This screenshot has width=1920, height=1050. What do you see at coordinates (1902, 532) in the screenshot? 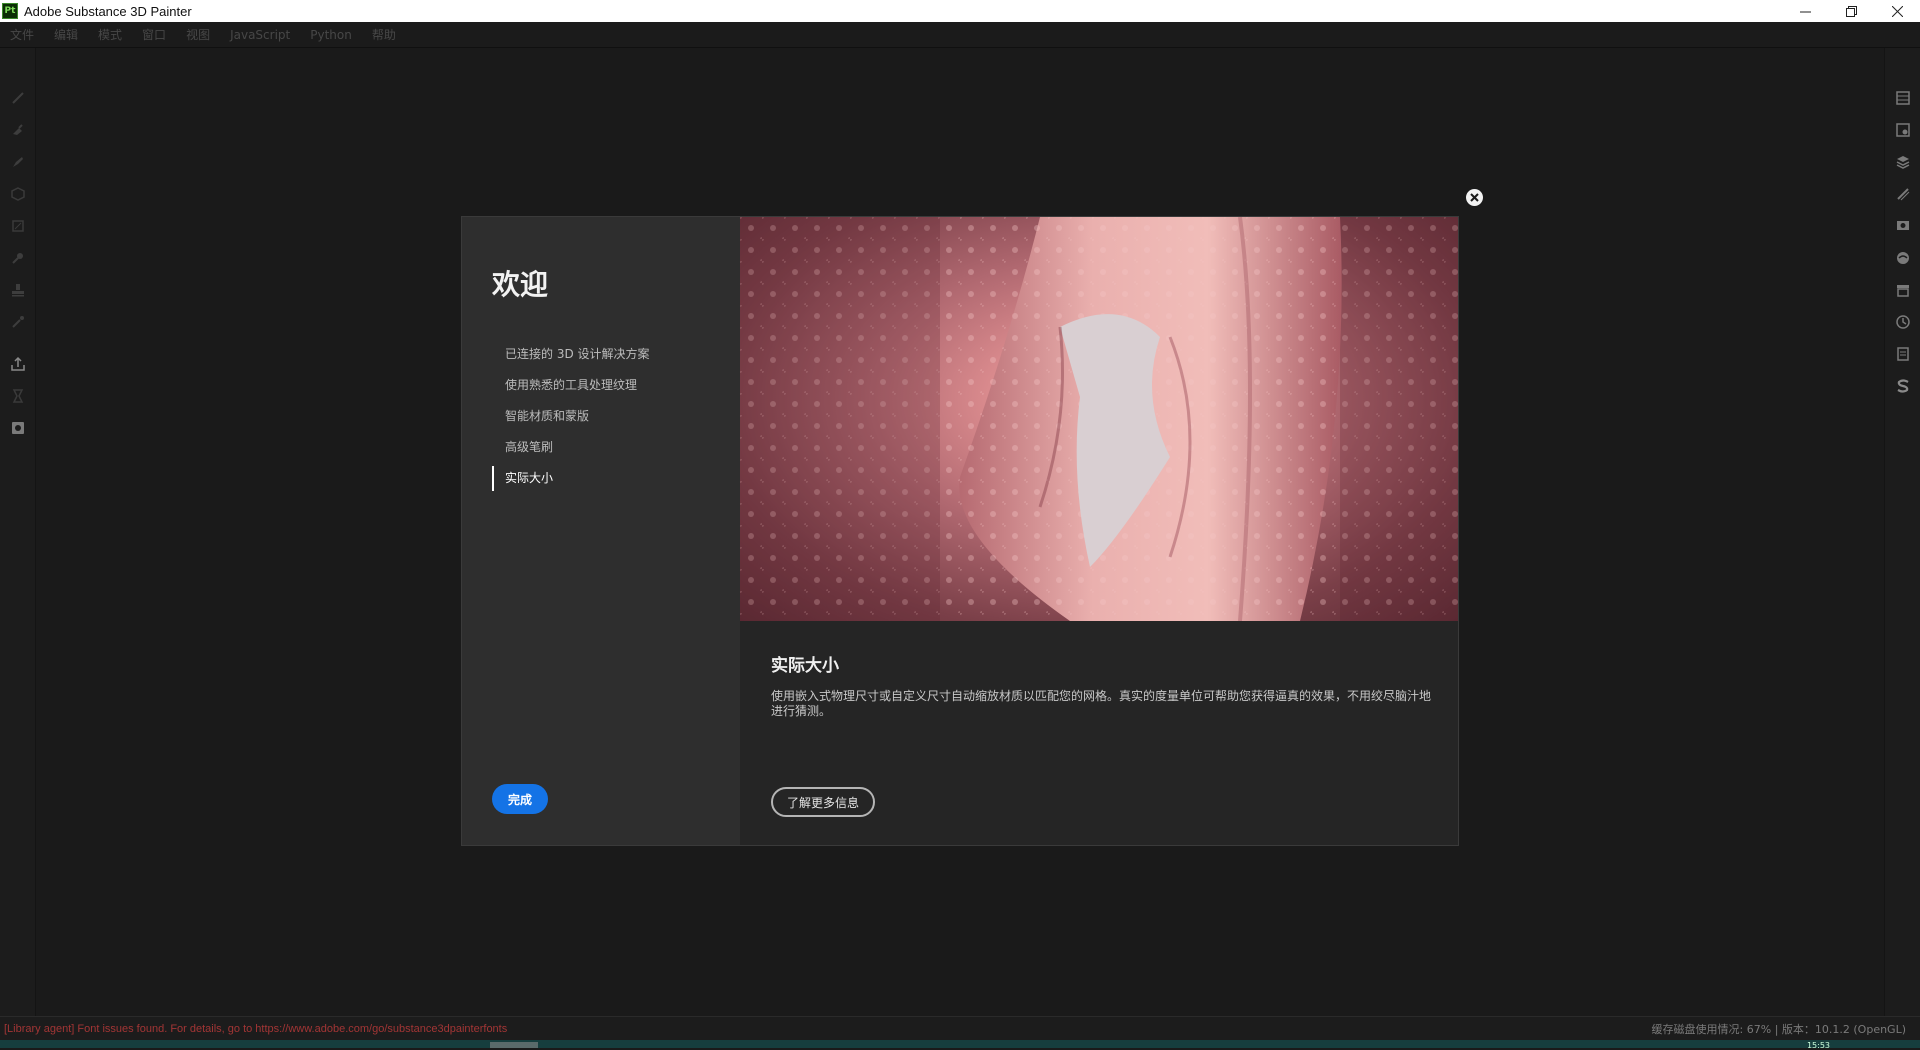
I see `right-toolbar` at bounding box center [1902, 532].